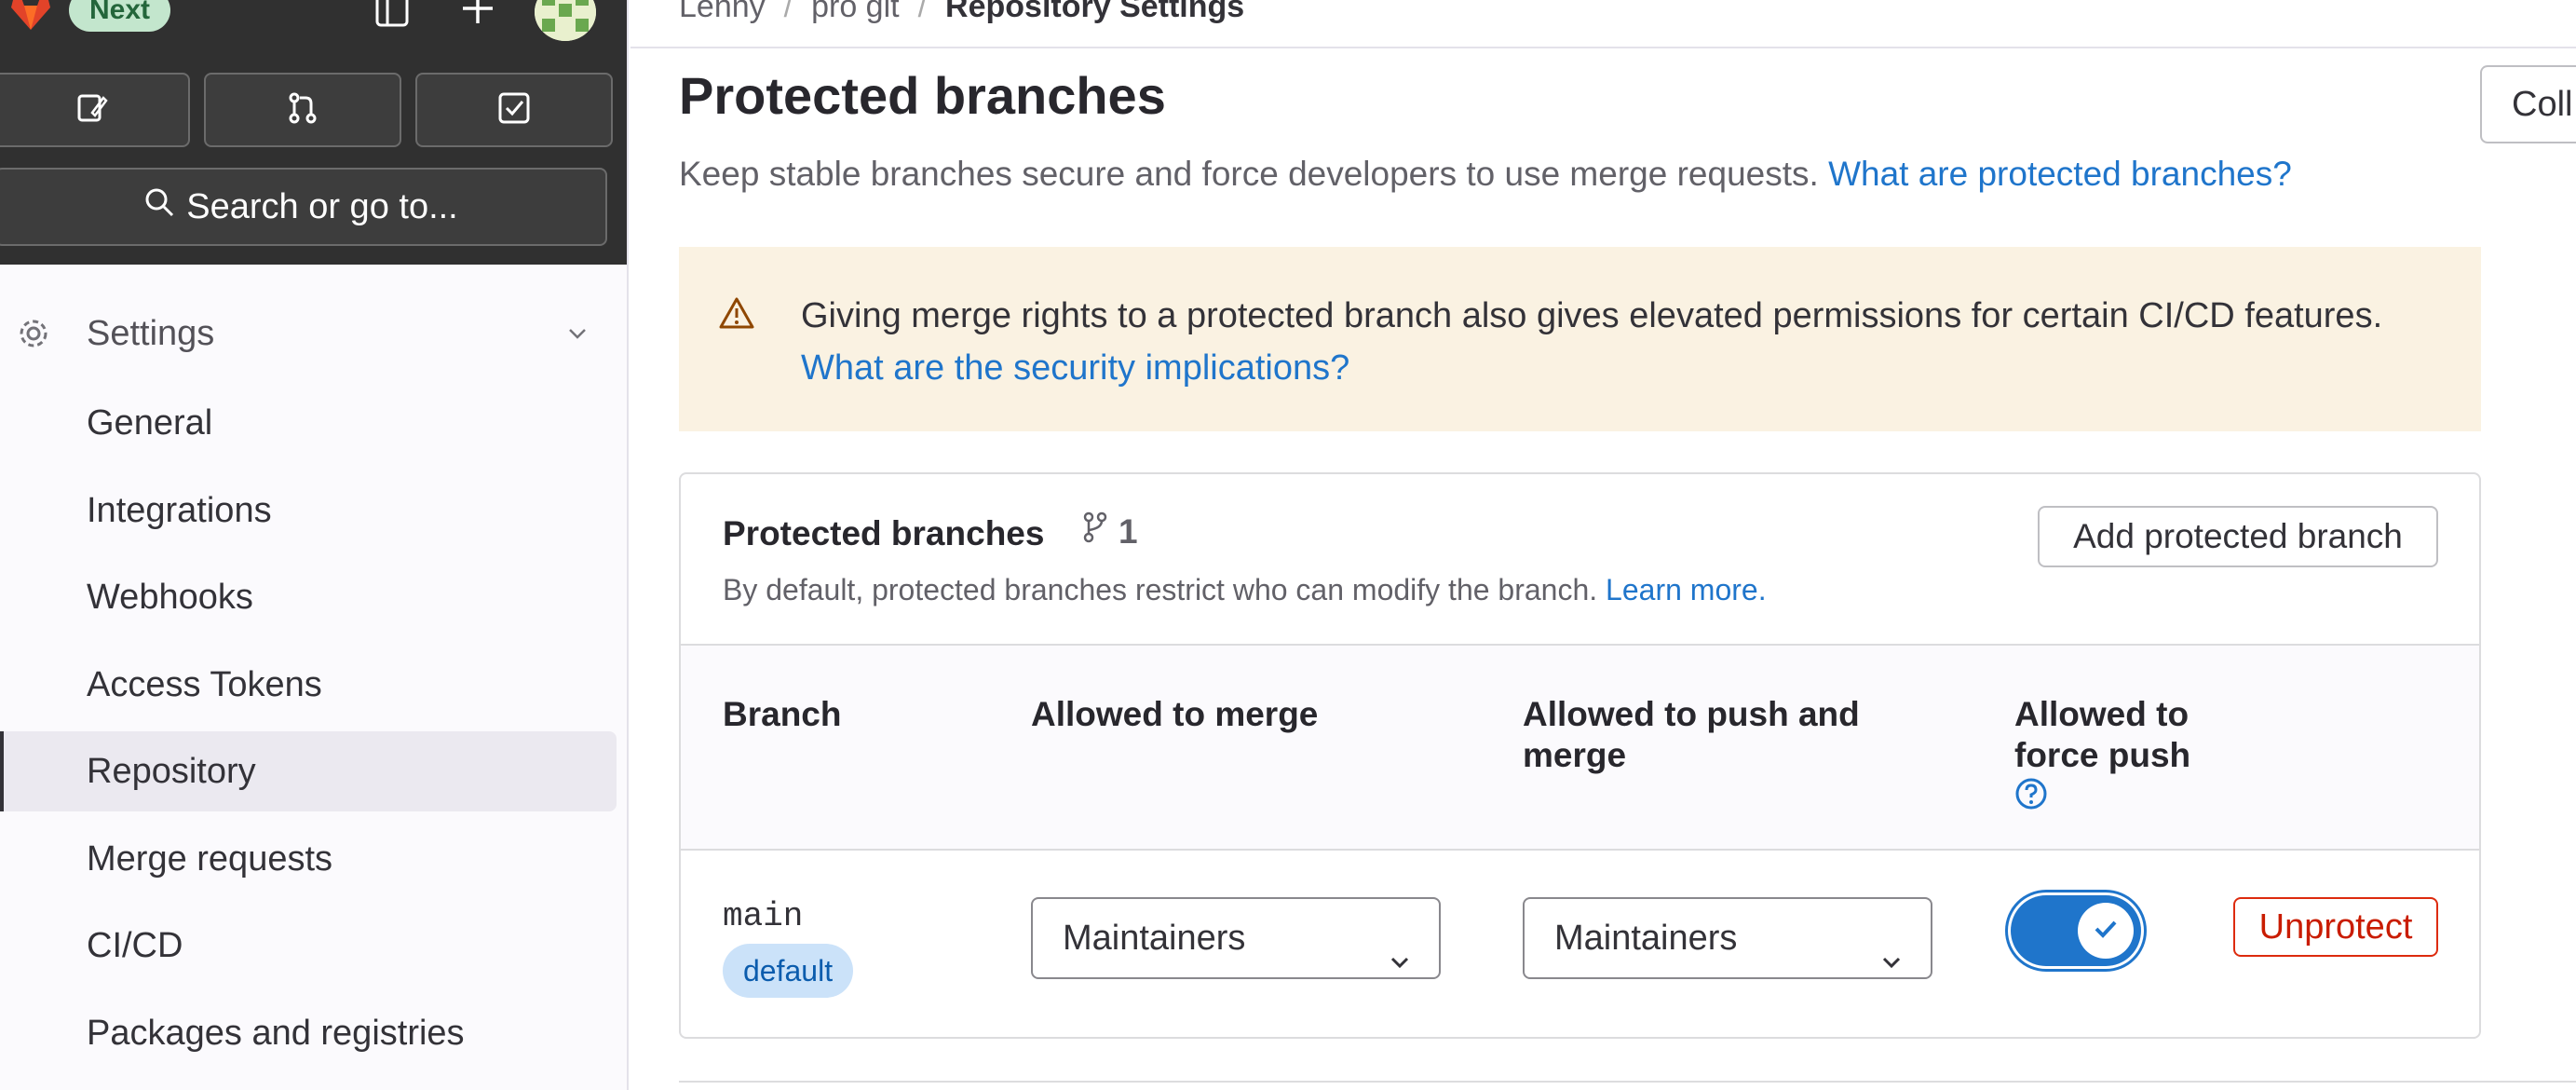  Describe the element at coordinates (151, 333) in the screenshot. I see `settings-label: Settings` at that location.